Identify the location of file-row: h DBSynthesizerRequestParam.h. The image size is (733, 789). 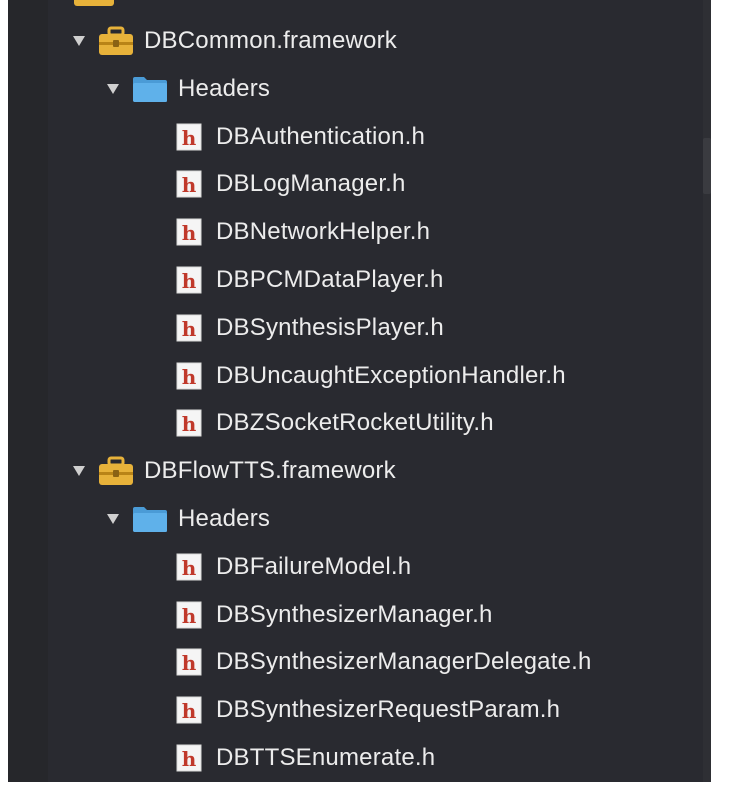
(368, 710).